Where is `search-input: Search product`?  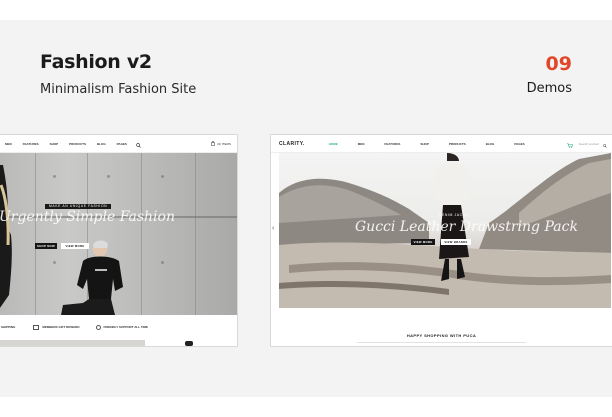 search-input: Search product is located at coordinates (589, 144).